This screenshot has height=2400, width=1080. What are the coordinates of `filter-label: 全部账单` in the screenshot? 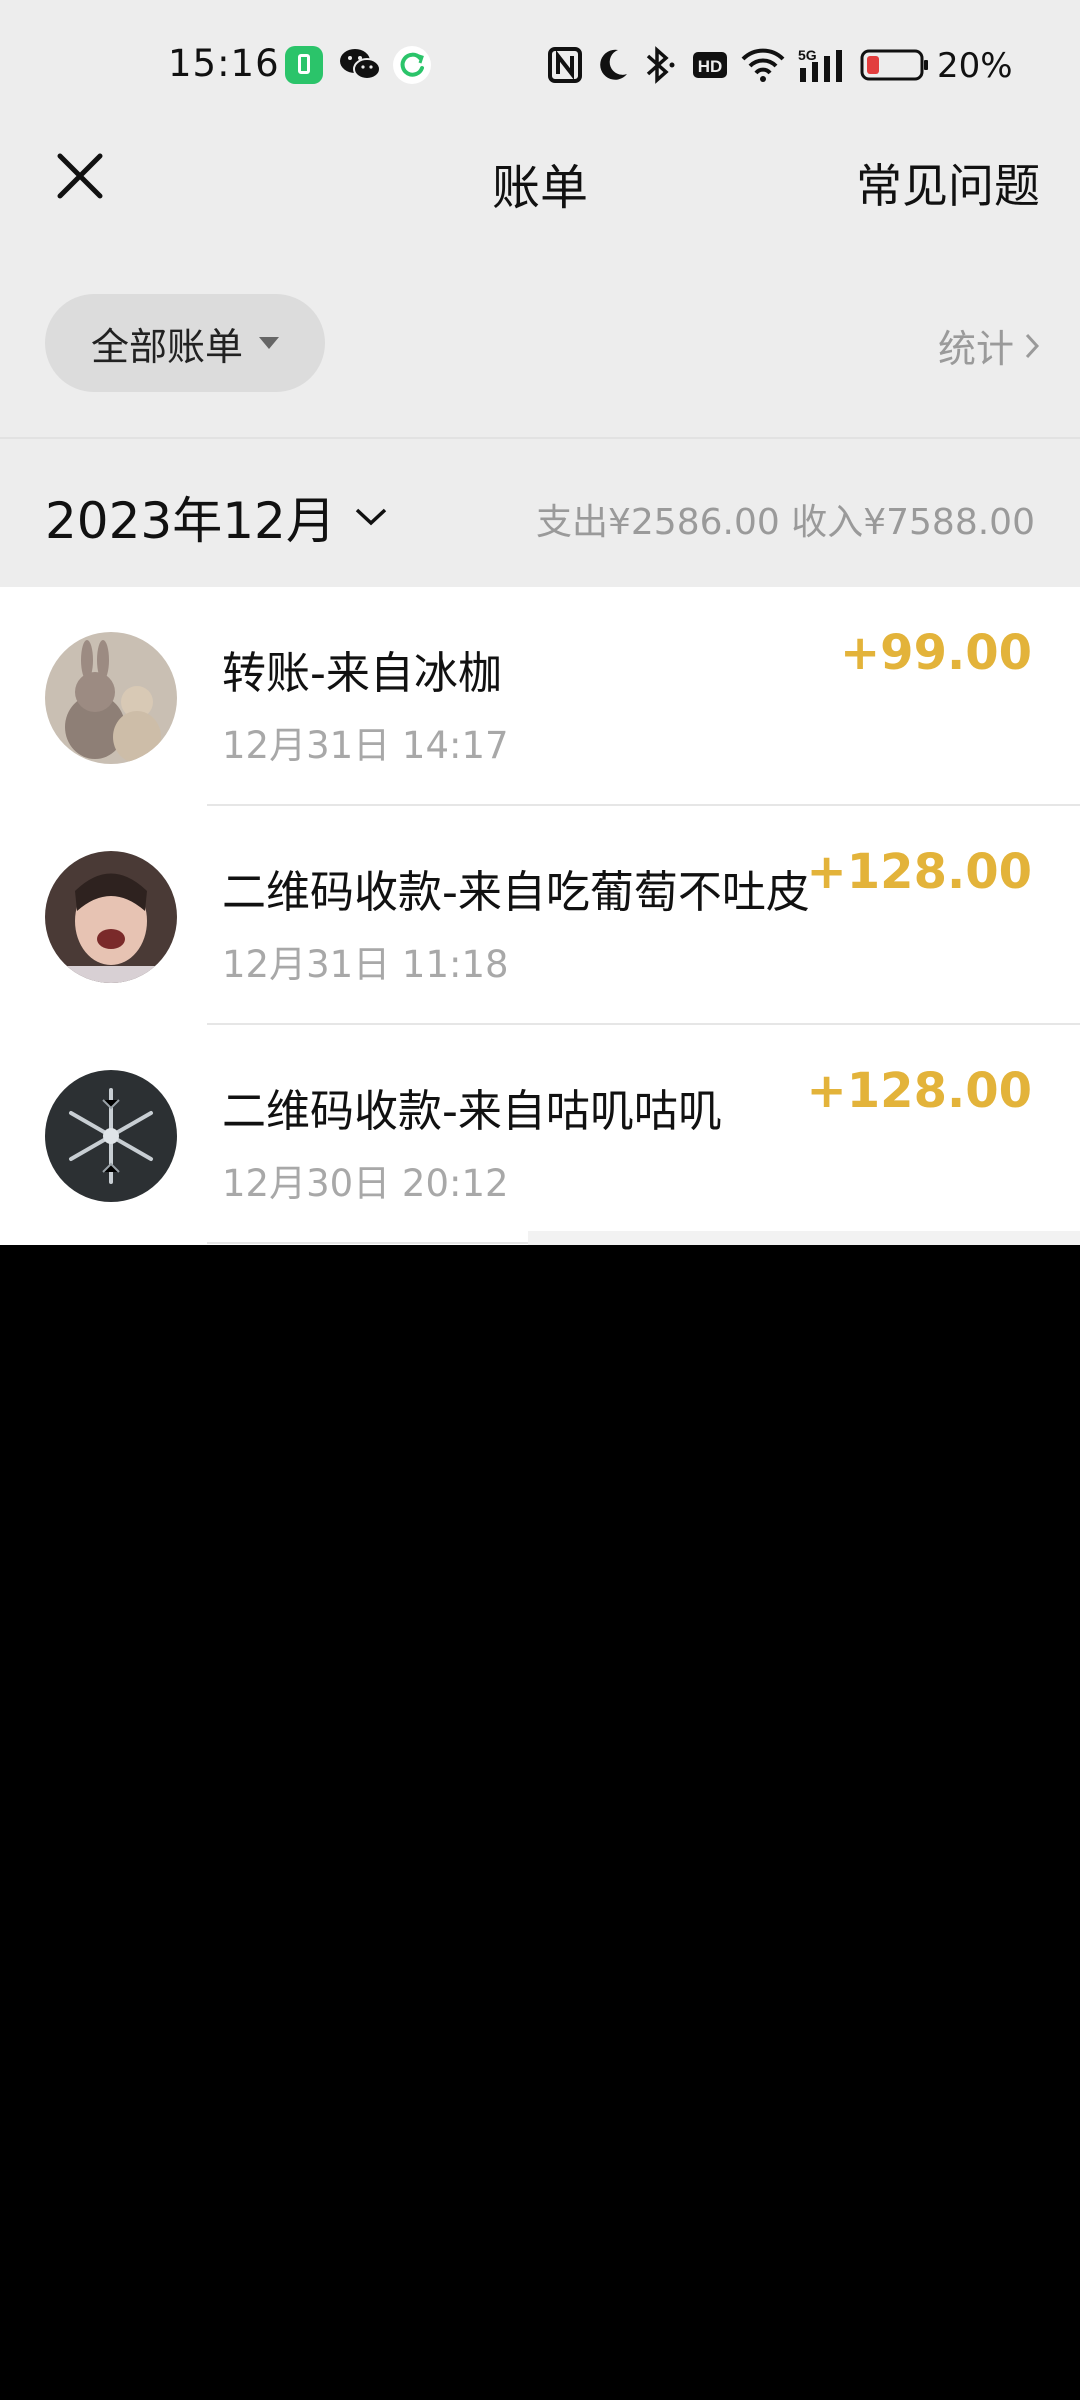 It's located at (166, 346).